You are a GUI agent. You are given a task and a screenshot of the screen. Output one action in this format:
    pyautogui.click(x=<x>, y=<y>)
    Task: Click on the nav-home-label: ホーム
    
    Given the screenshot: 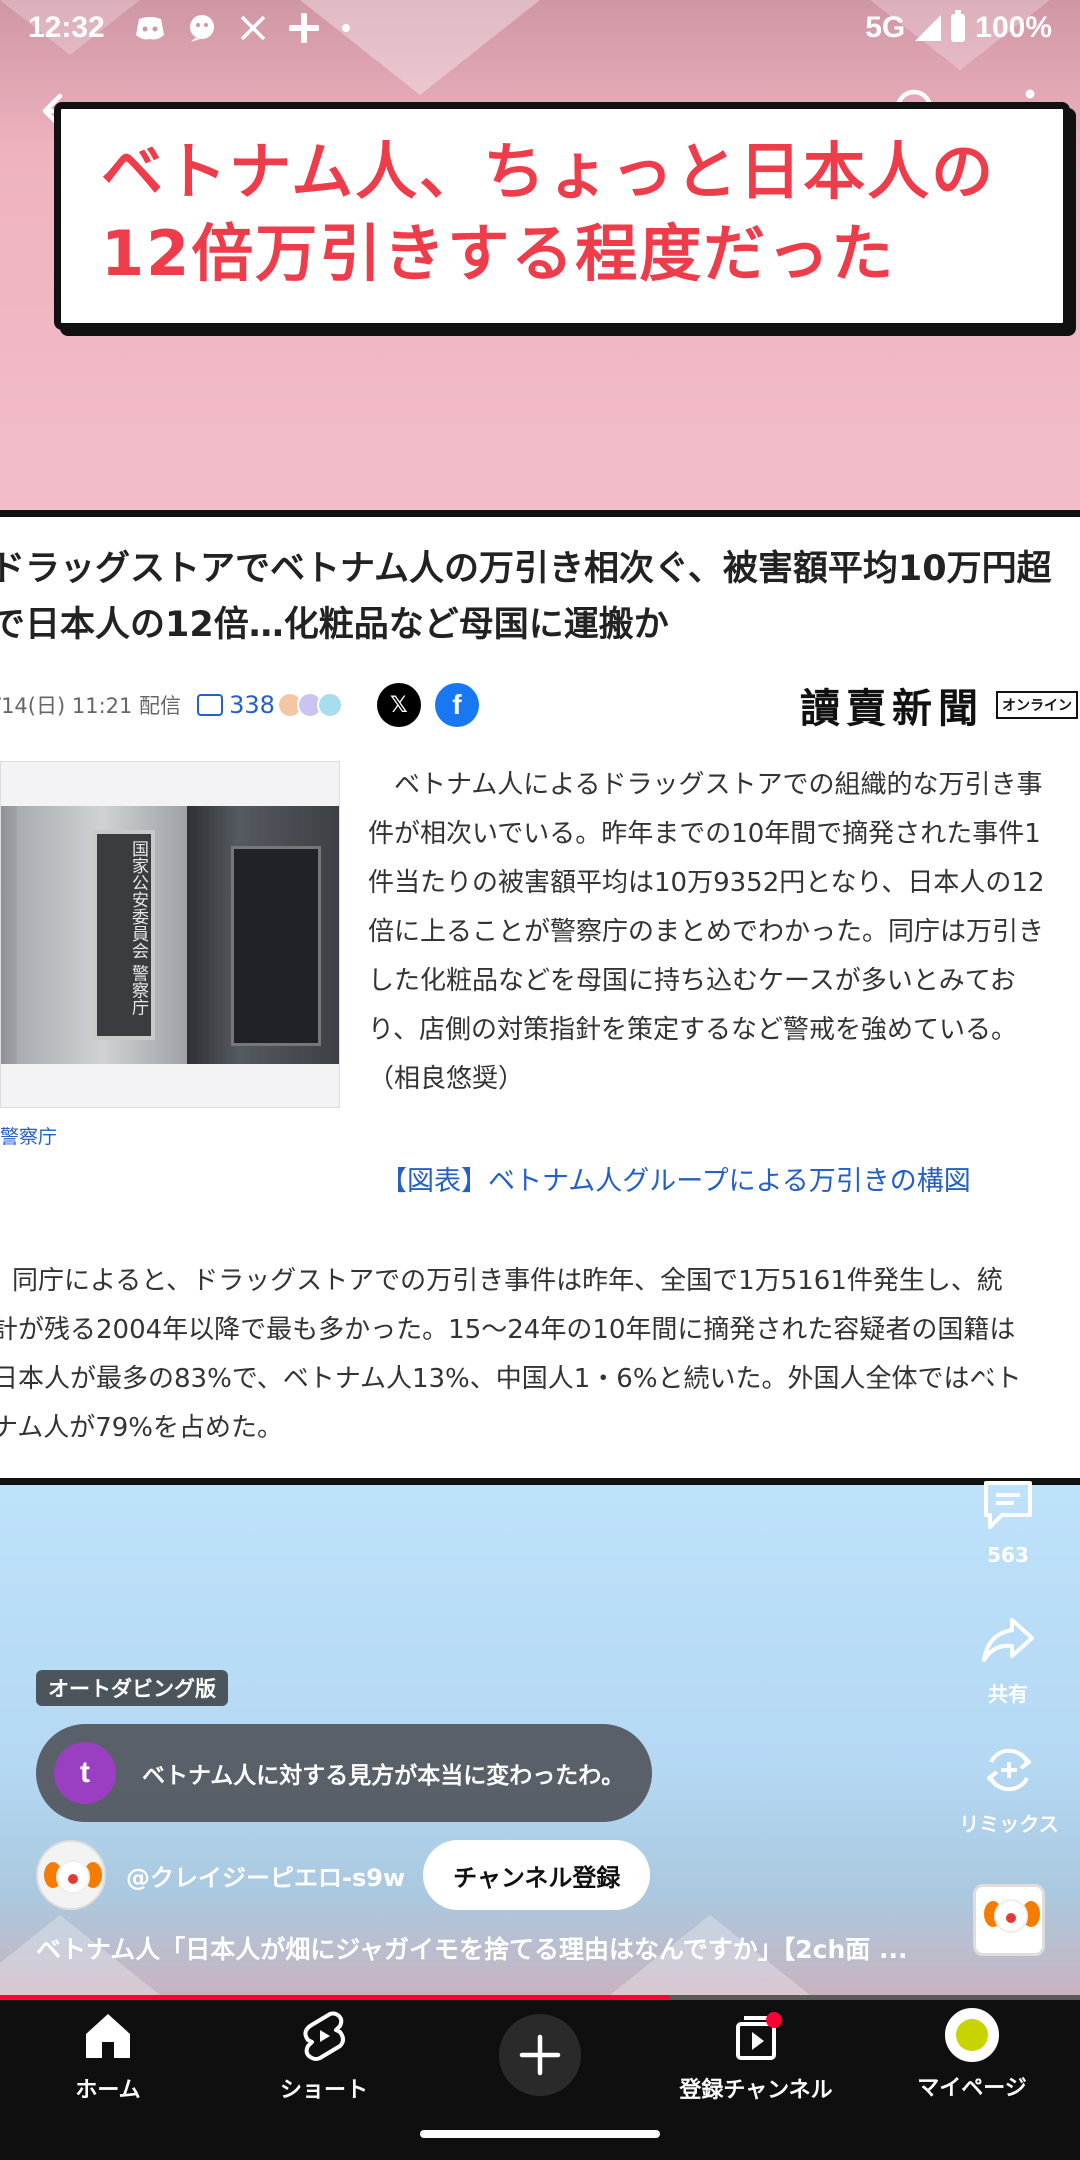 What is the action you would take?
    pyautogui.click(x=108, y=2090)
    